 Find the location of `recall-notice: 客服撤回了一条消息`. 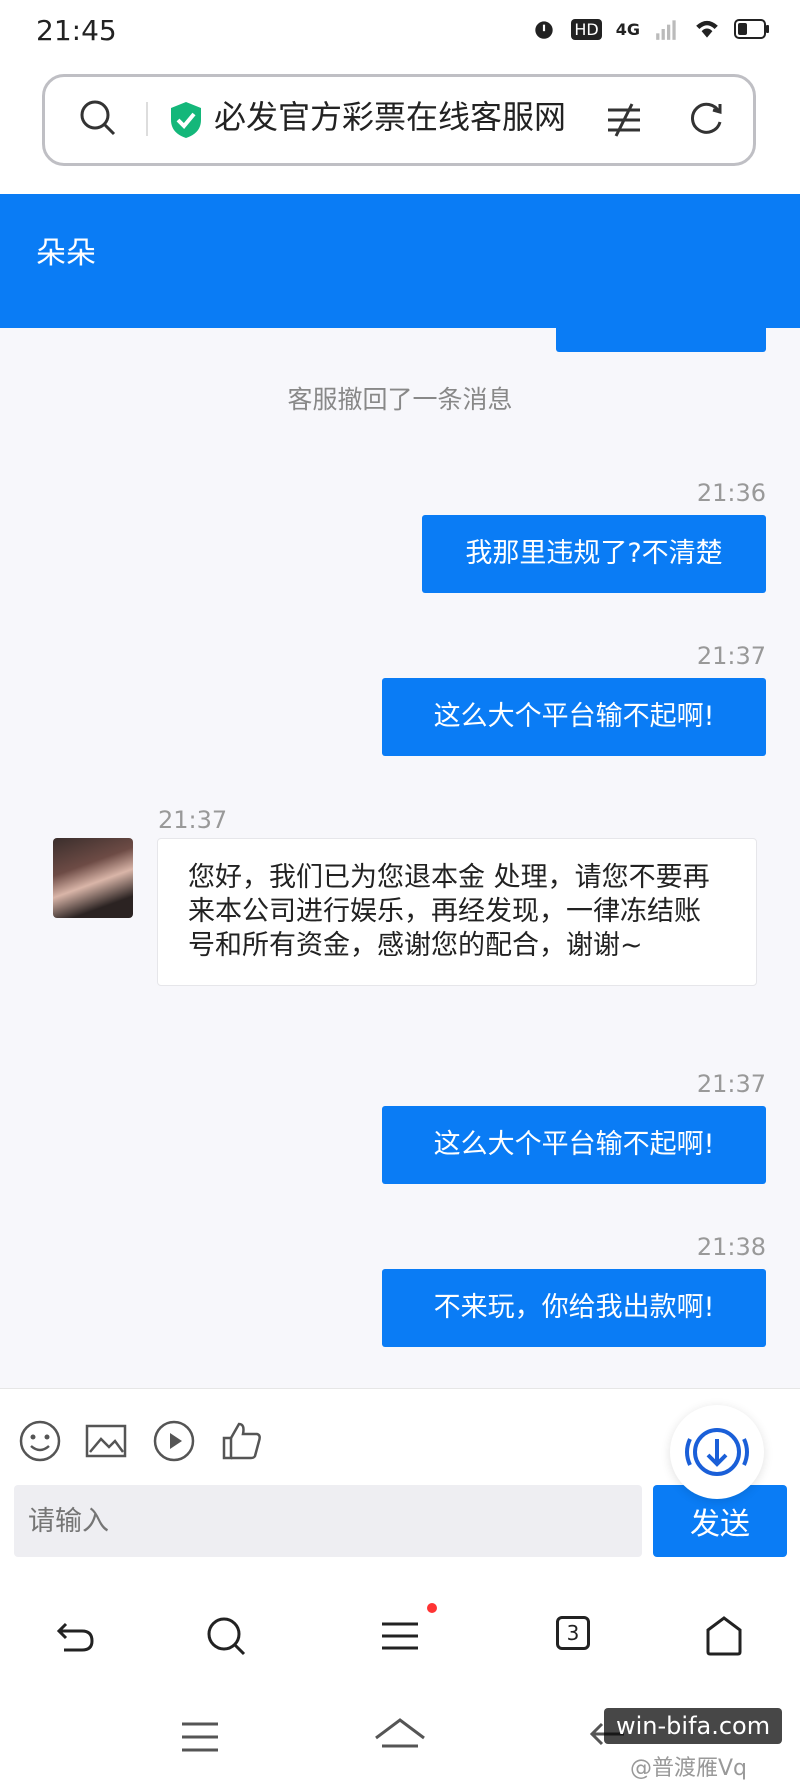

recall-notice: 客服撤回了一条消息 is located at coordinates (400, 399).